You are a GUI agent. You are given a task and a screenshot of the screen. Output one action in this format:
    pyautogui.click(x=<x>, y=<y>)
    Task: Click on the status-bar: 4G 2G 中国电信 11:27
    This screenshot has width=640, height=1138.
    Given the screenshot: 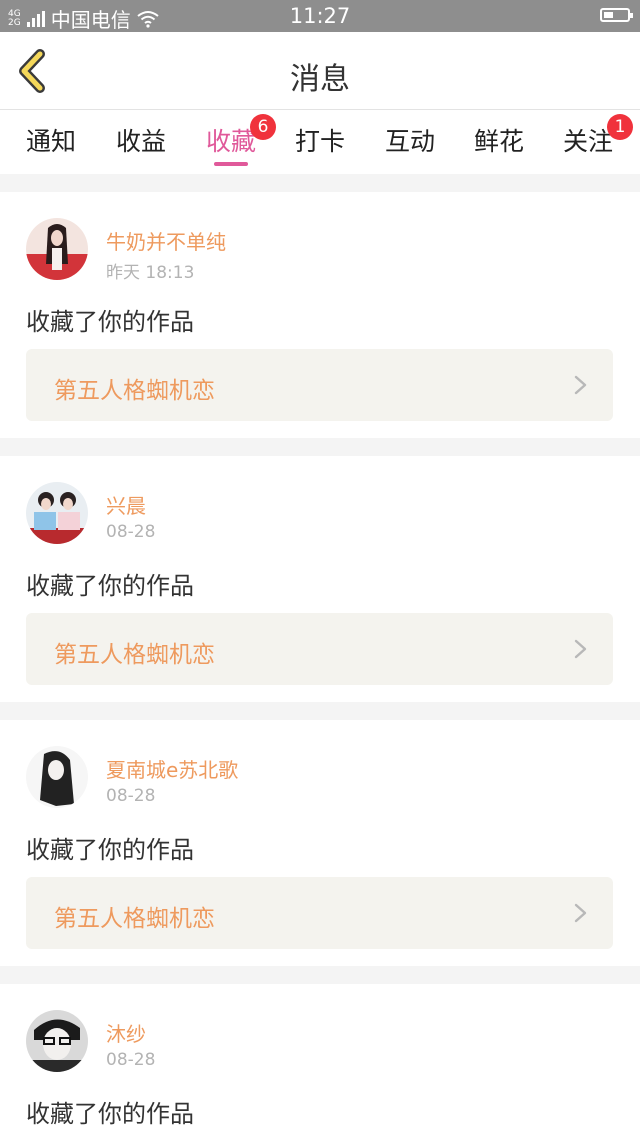 What is the action you would take?
    pyautogui.click(x=320, y=16)
    